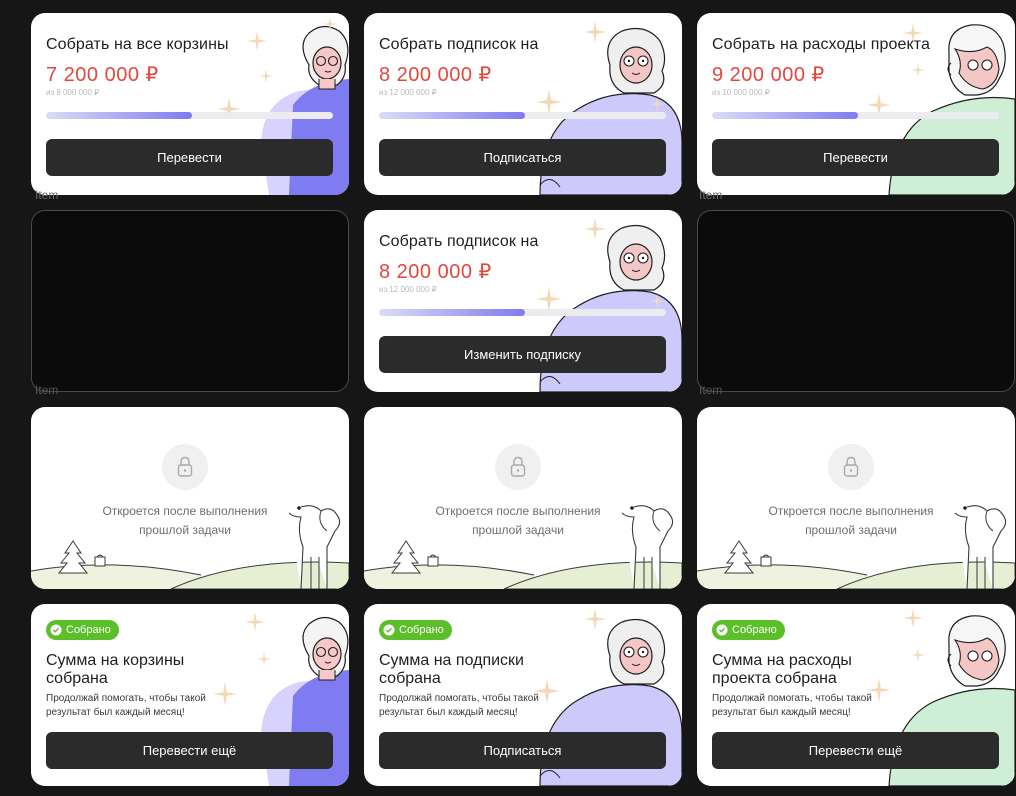 This screenshot has height=796, width=1016. What do you see at coordinates (522, 354) in the screenshot?
I see `change-subscription-button: Изменить подписку` at bounding box center [522, 354].